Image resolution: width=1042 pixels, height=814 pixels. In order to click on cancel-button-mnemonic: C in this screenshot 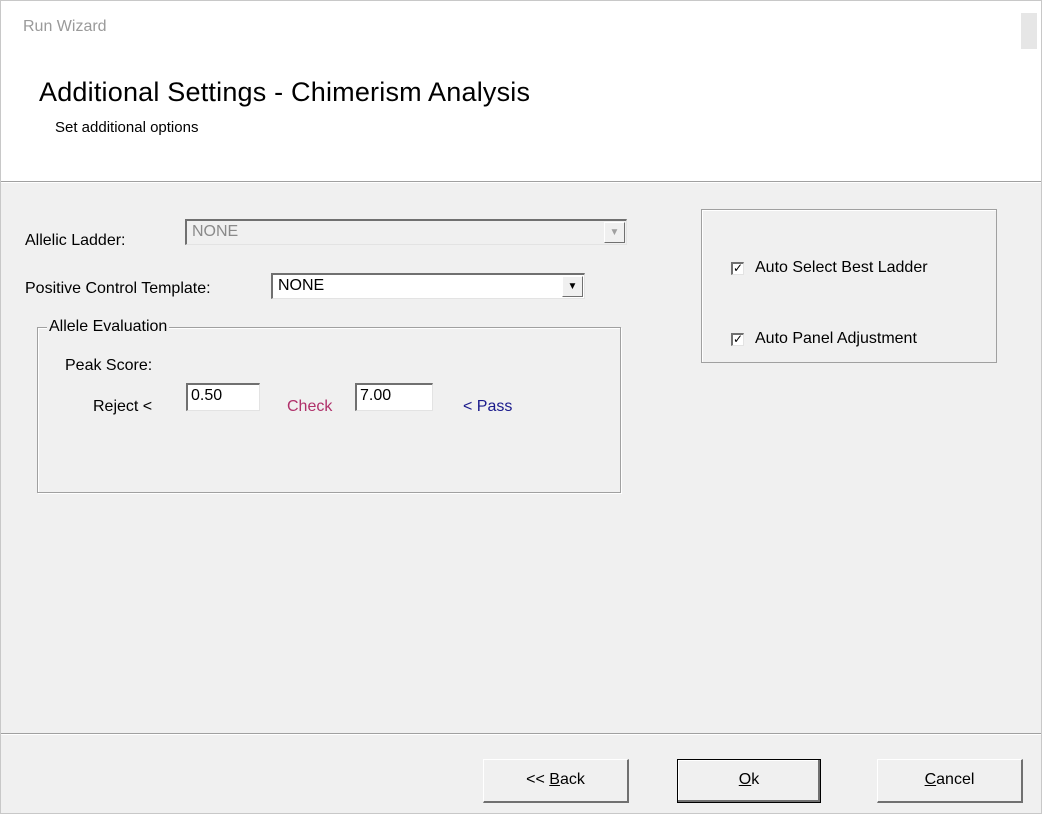, I will do `click(930, 779)`.